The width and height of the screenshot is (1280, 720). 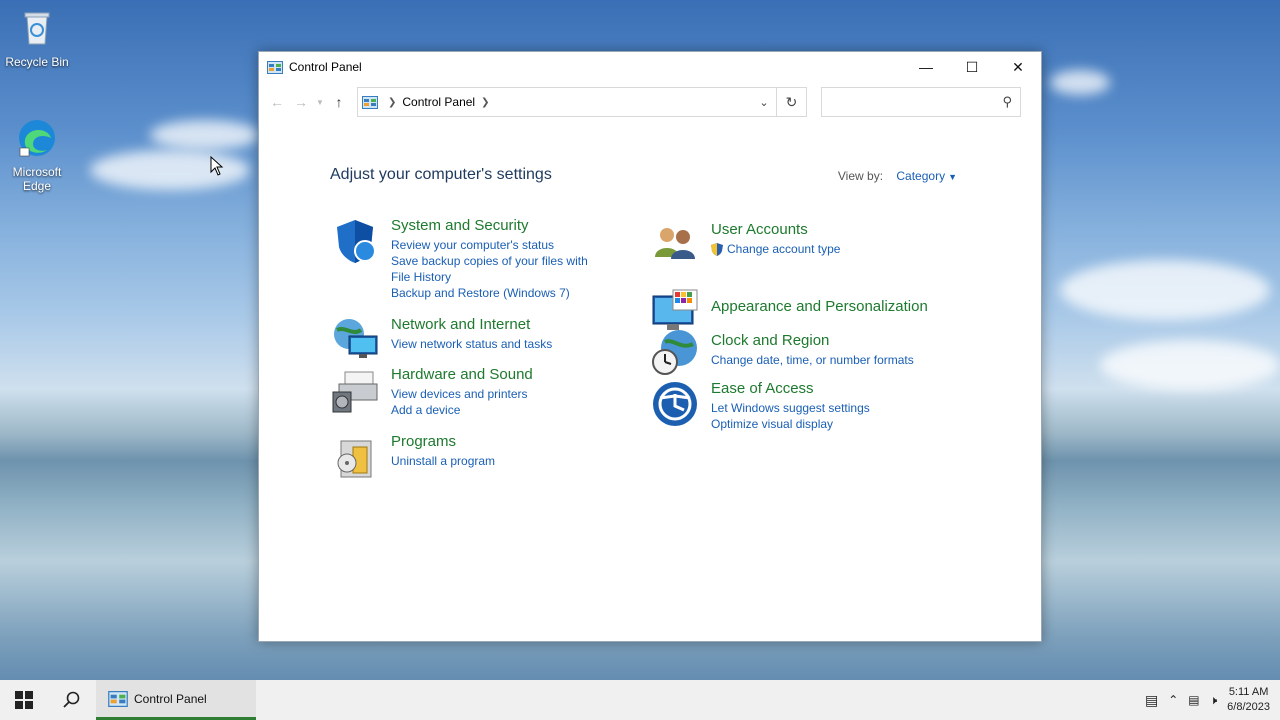 I want to click on news-icon: ▤, so click(x=1151, y=700).